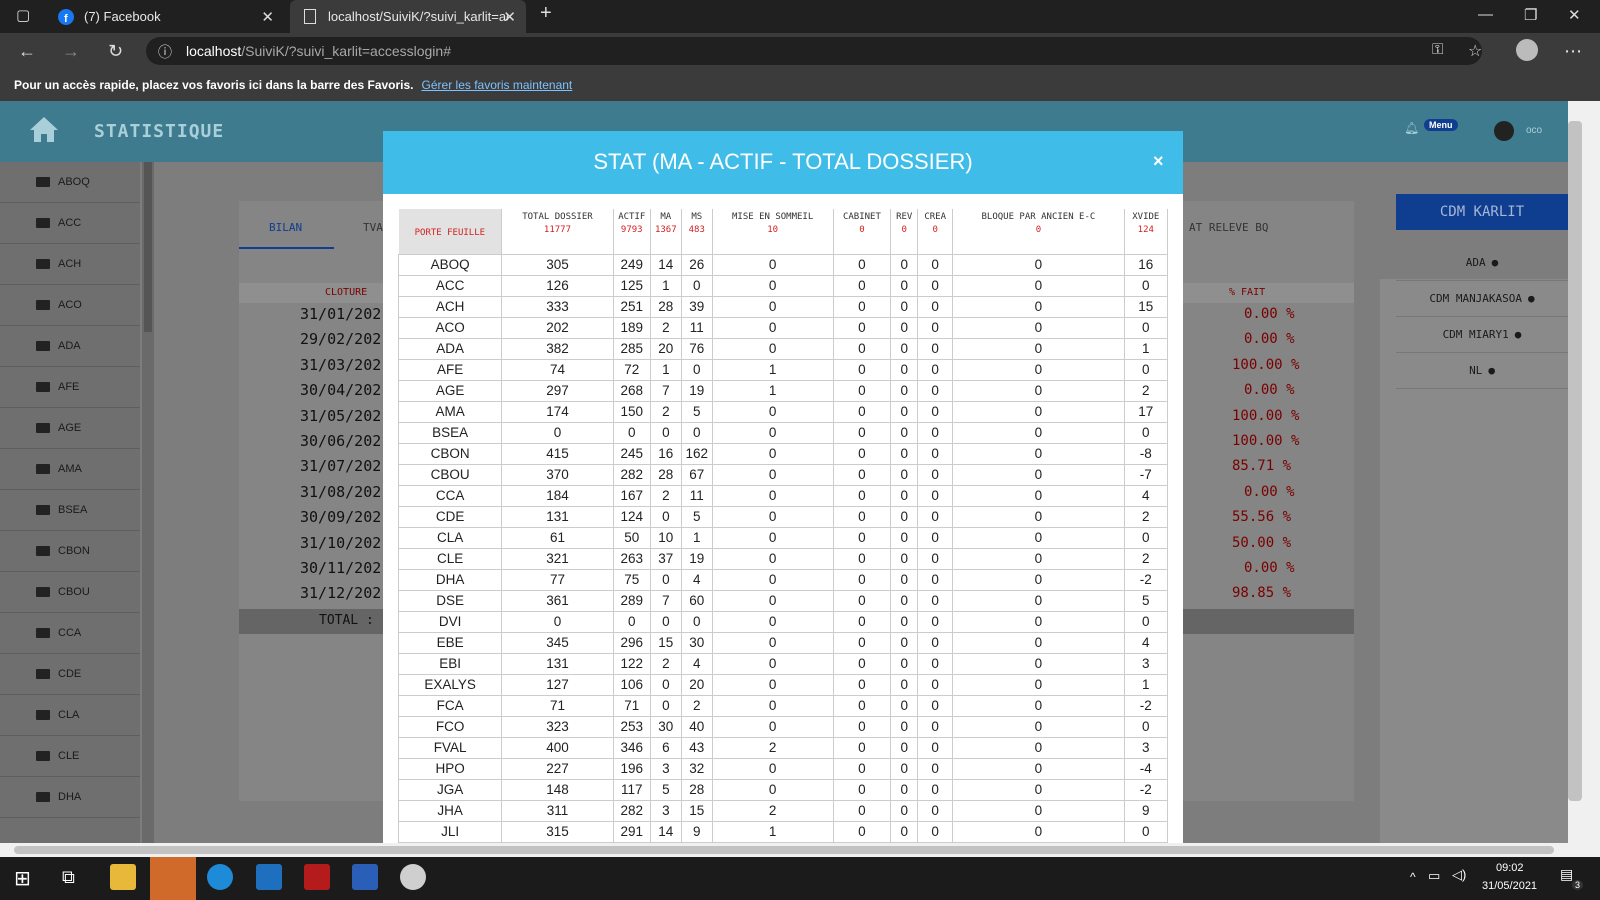 The height and width of the screenshot is (900, 1600). What do you see at coordinates (70, 182) in the screenshot?
I see `sidebar-item-aboq: ABOQ` at bounding box center [70, 182].